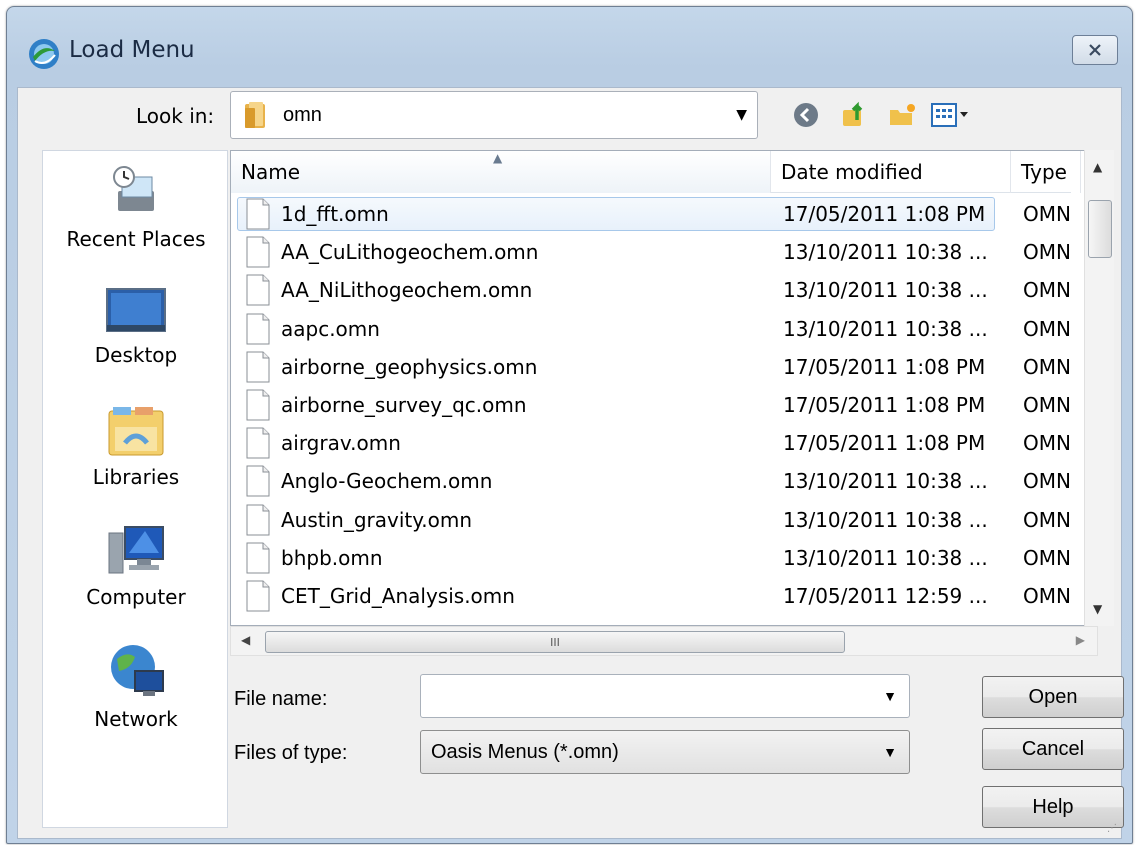 The image size is (1137, 845). What do you see at coordinates (498, 158) in the screenshot?
I see `sort-ascending-icon: ▲` at bounding box center [498, 158].